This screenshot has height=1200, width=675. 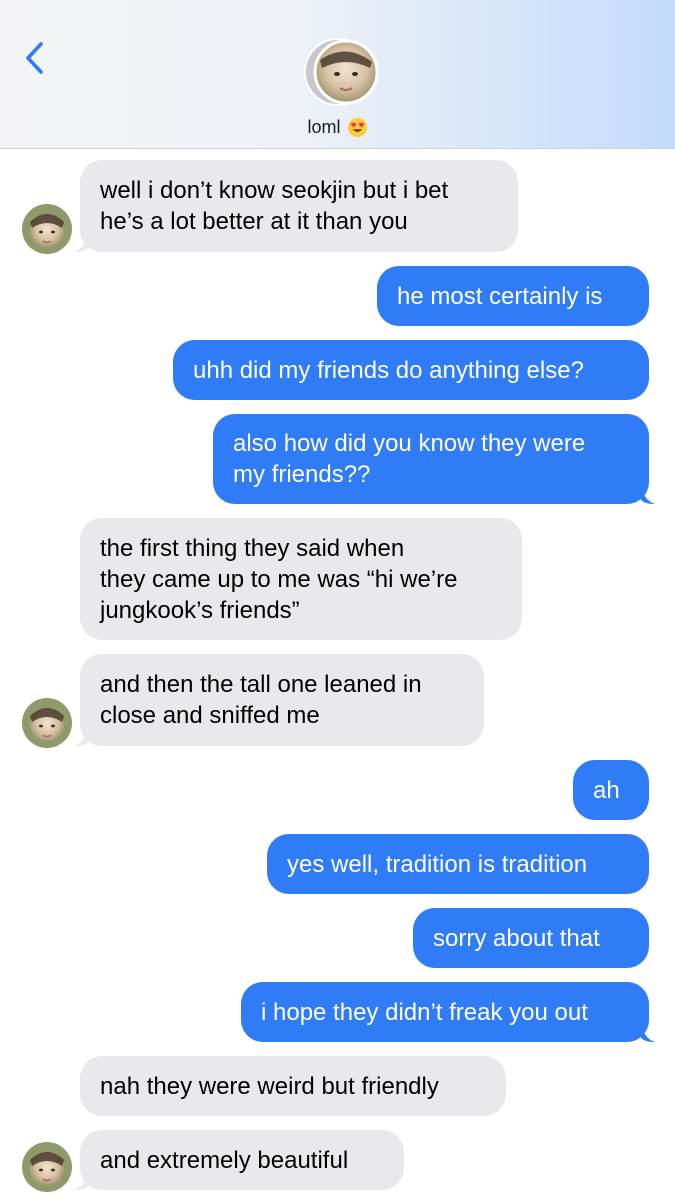 What do you see at coordinates (409, 443) in the screenshot?
I see `message-text-line: also how did you know they were` at bounding box center [409, 443].